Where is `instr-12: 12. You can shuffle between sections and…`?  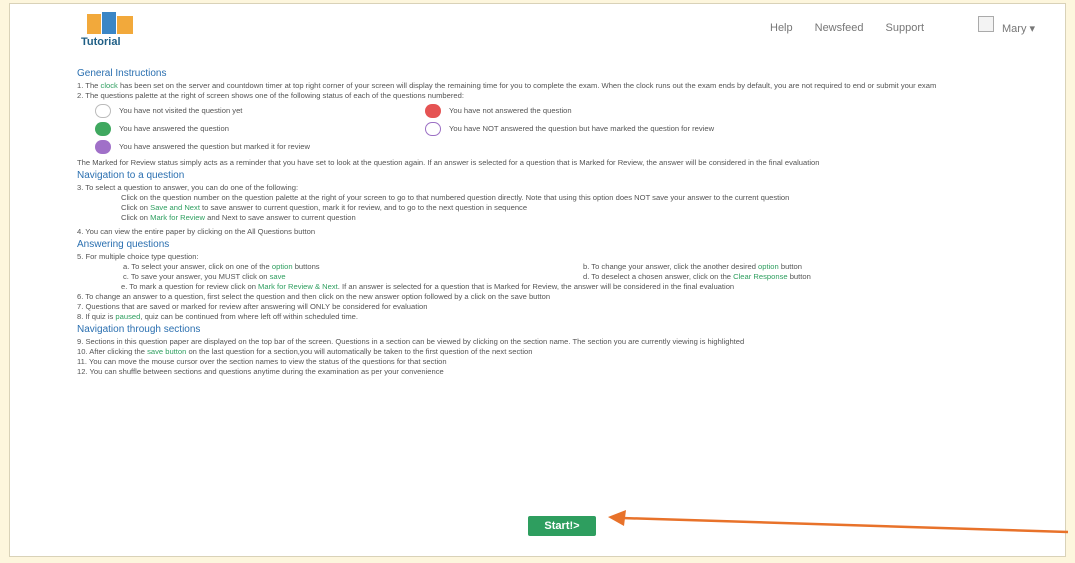 instr-12: 12. You can shuffle between sections and… is located at coordinates (260, 371).